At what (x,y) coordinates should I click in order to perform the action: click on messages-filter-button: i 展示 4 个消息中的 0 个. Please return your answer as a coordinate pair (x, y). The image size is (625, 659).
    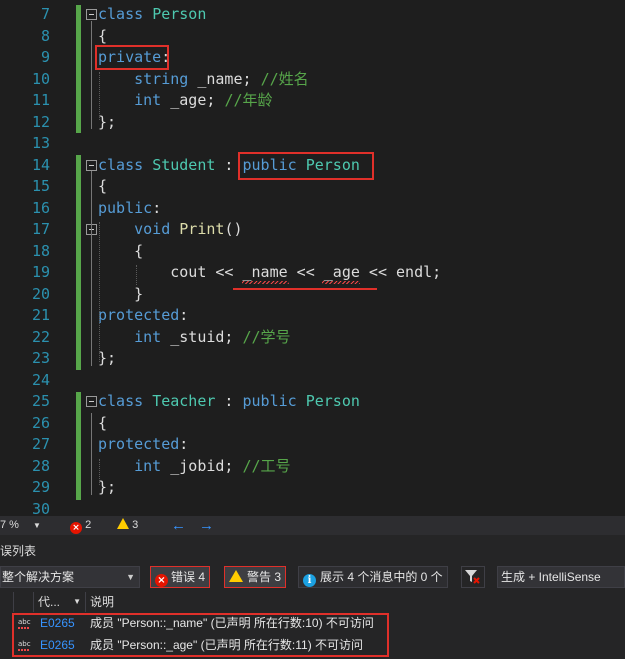
    Looking at the image, I should click on (373, 577).